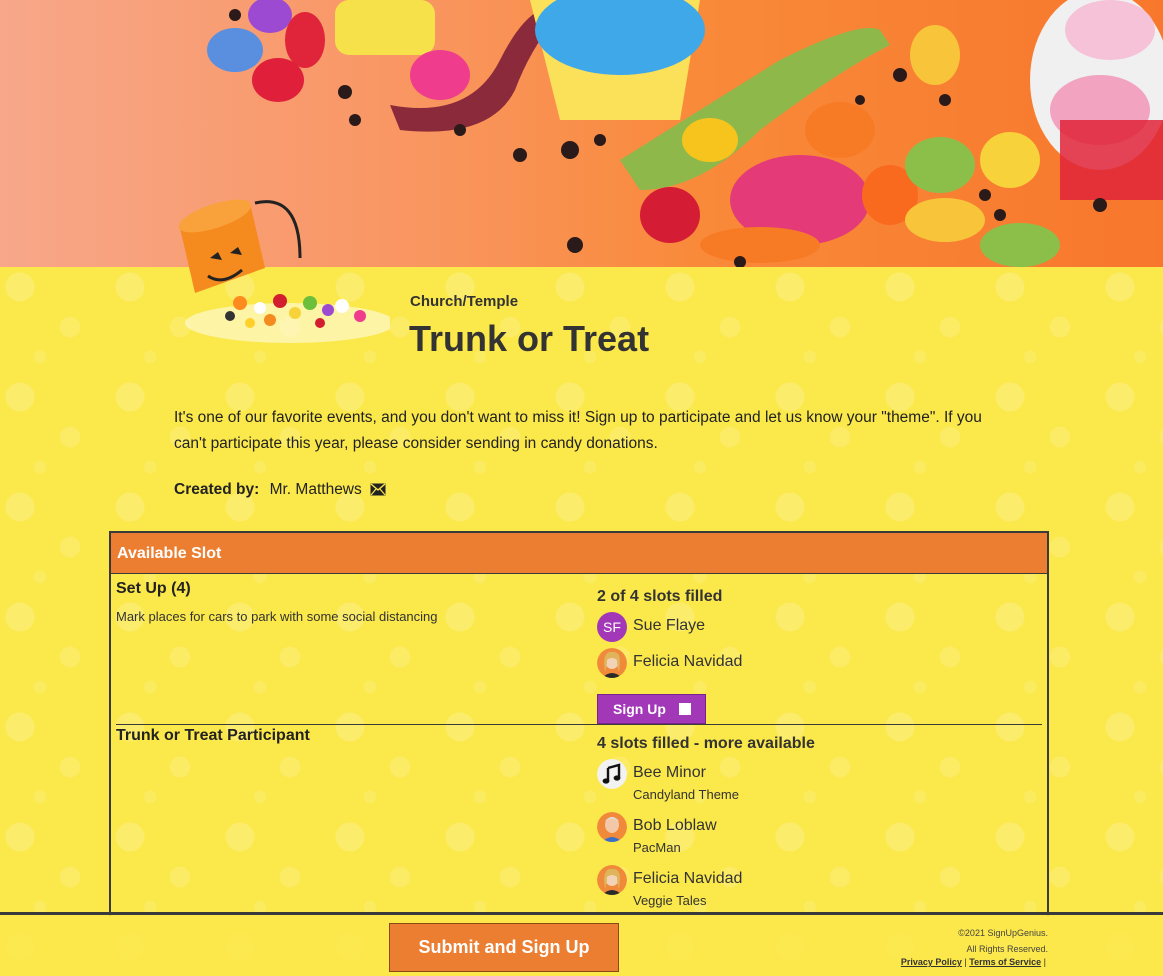  What do you see at coordinates (213, 735) in the screenshot?
I see `slot-title: Trunk or Treat Participant` at bounding box center [213, 735].